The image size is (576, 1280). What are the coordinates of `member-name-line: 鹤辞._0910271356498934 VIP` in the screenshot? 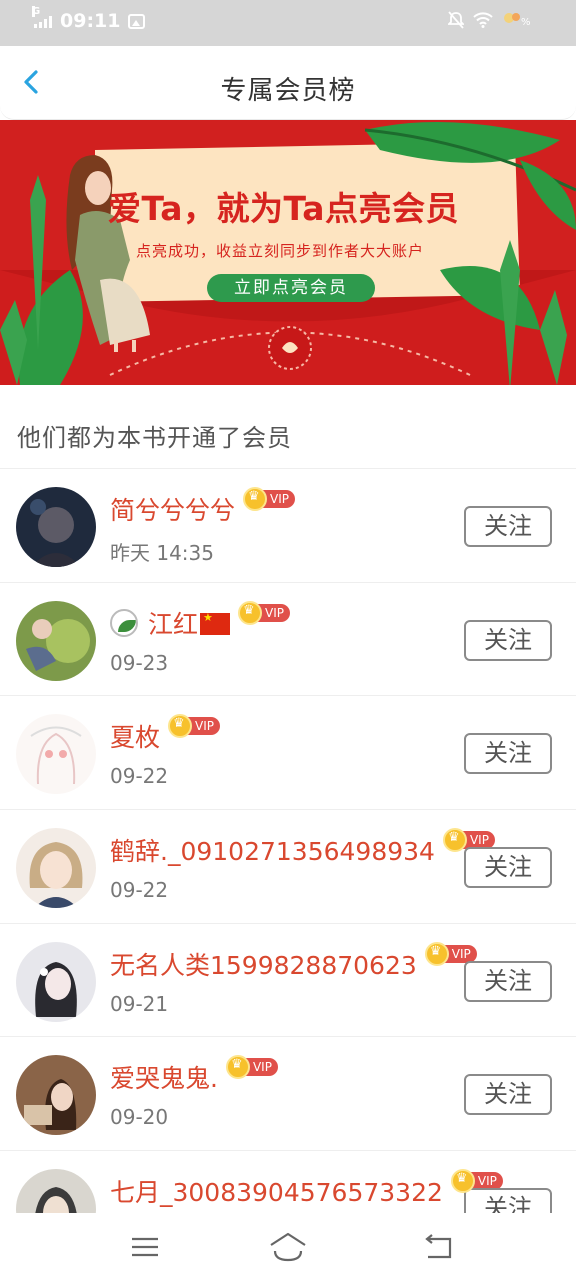 It's located at (302, 848).